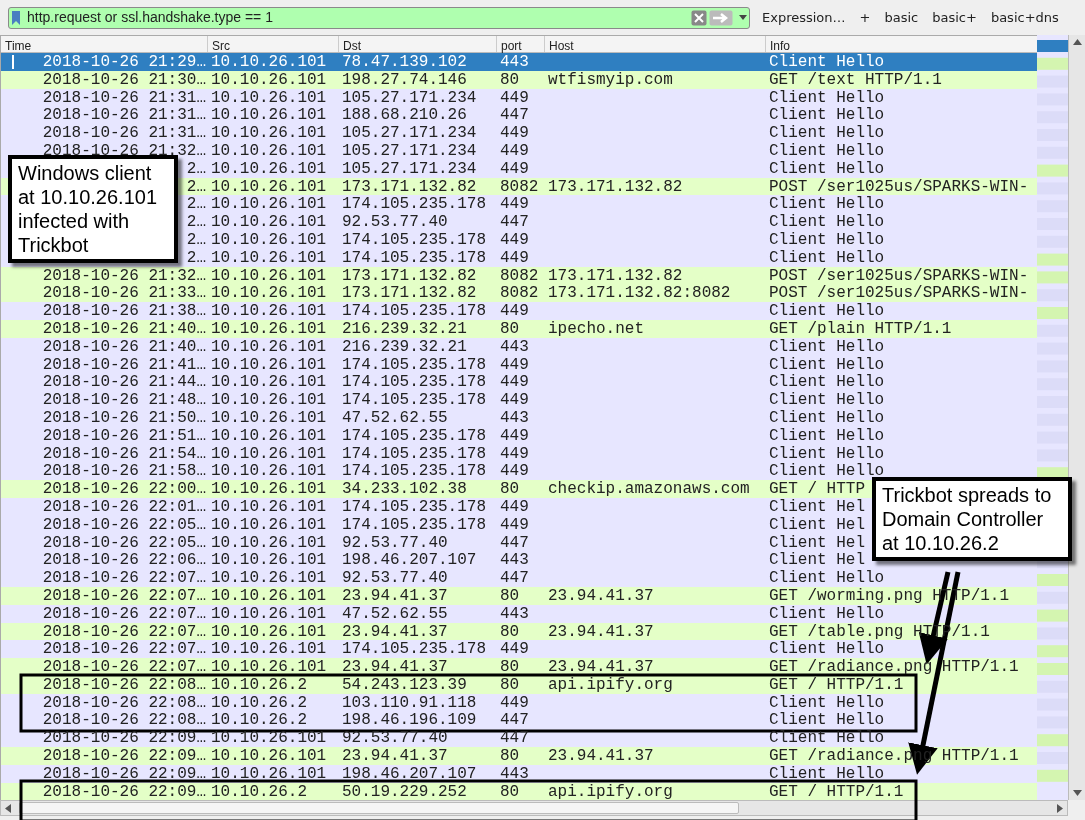 The image size is (1085, 820). I want to click on packet-row: 2018-10-26 22:09… 10.10.26.101 92.53.77.40 447 Client Hello, so click(519, 738).